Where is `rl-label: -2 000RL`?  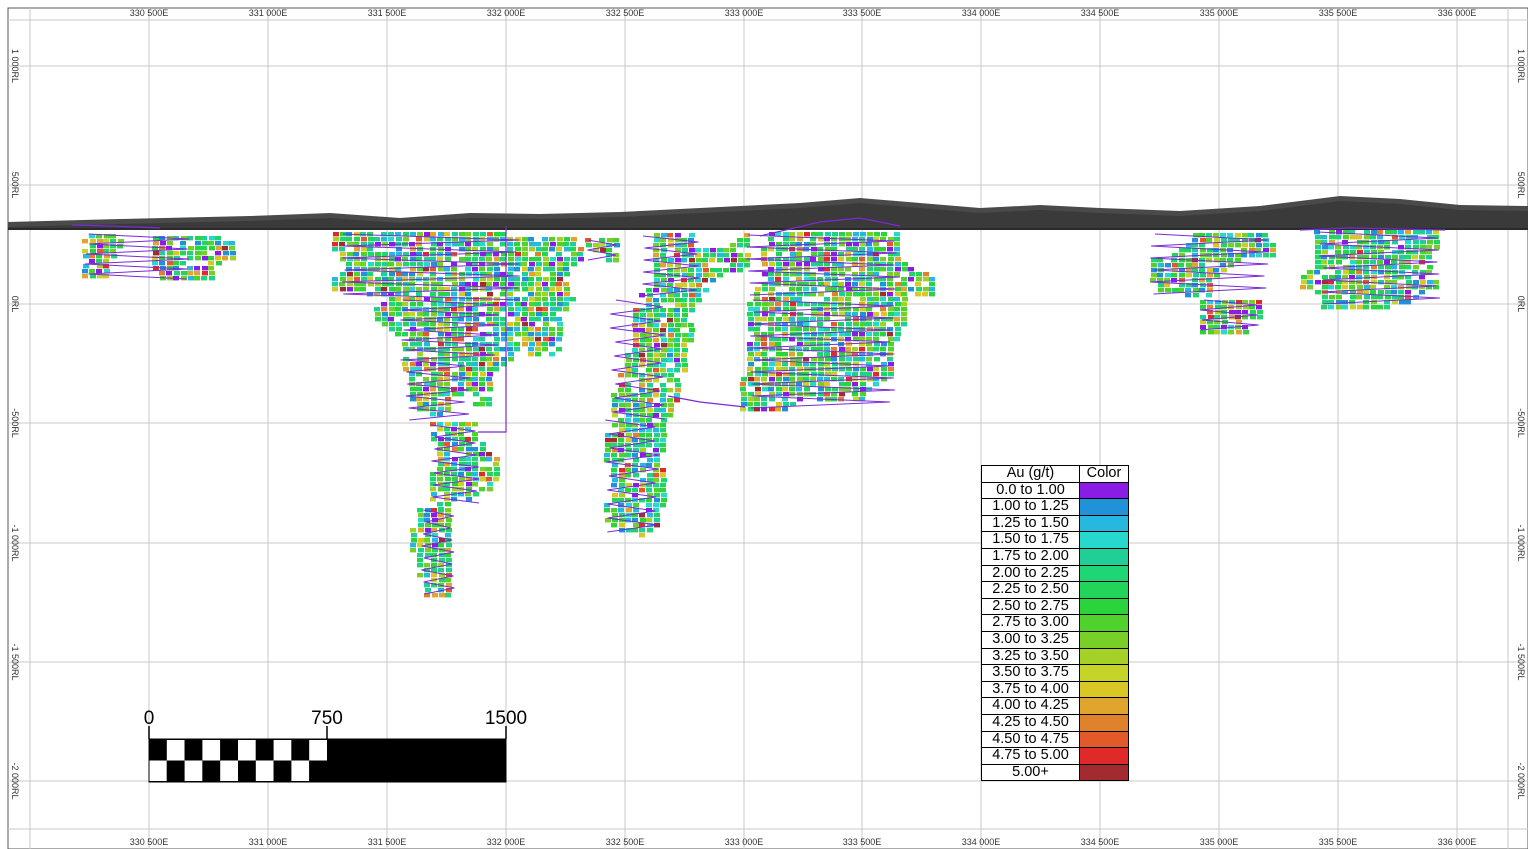
rl-label: -2 000RL is located at coordinates (1521, 780).